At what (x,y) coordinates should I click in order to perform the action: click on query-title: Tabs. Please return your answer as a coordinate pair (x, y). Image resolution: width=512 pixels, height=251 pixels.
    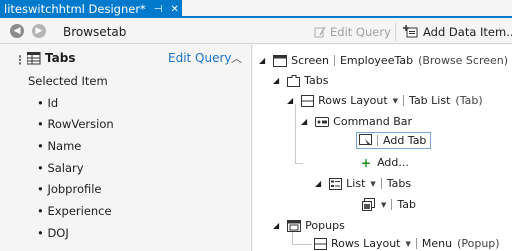
    Looking at the image, I should click on (60, 58).